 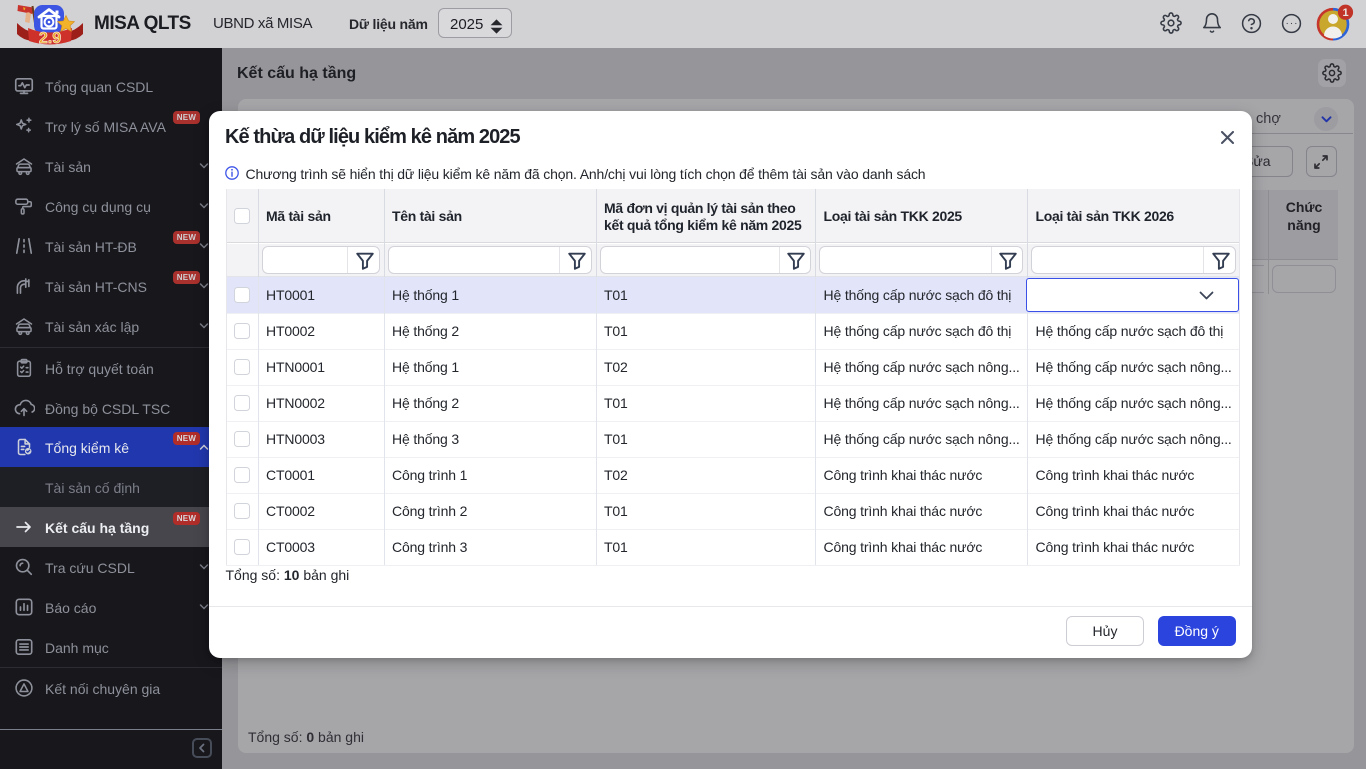 What do you see at coordinates (50, 38) in the screenshot?
I see `svg-text: 2.9` at bounding box center [50, 38].